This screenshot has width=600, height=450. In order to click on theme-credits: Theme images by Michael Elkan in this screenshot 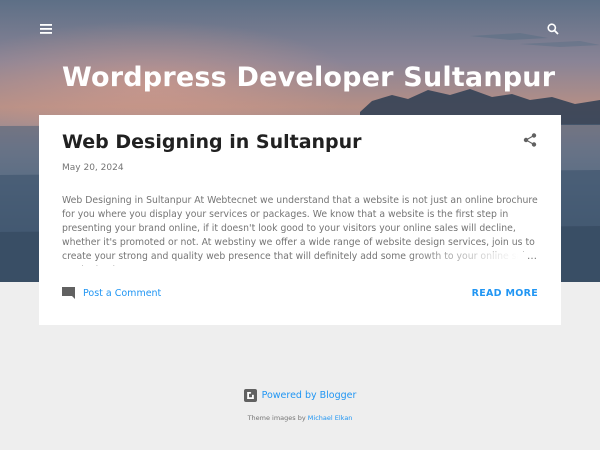, I will do `click(300, 418)`.